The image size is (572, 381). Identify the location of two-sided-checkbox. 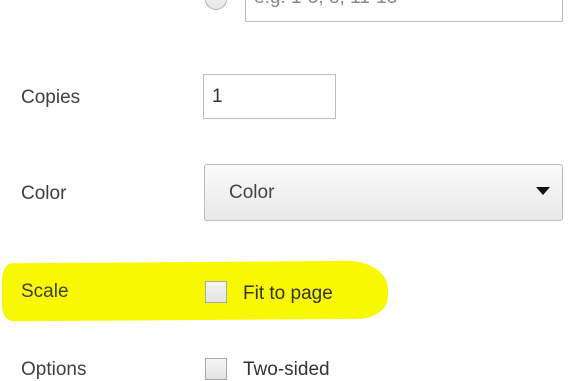
(216, 369).